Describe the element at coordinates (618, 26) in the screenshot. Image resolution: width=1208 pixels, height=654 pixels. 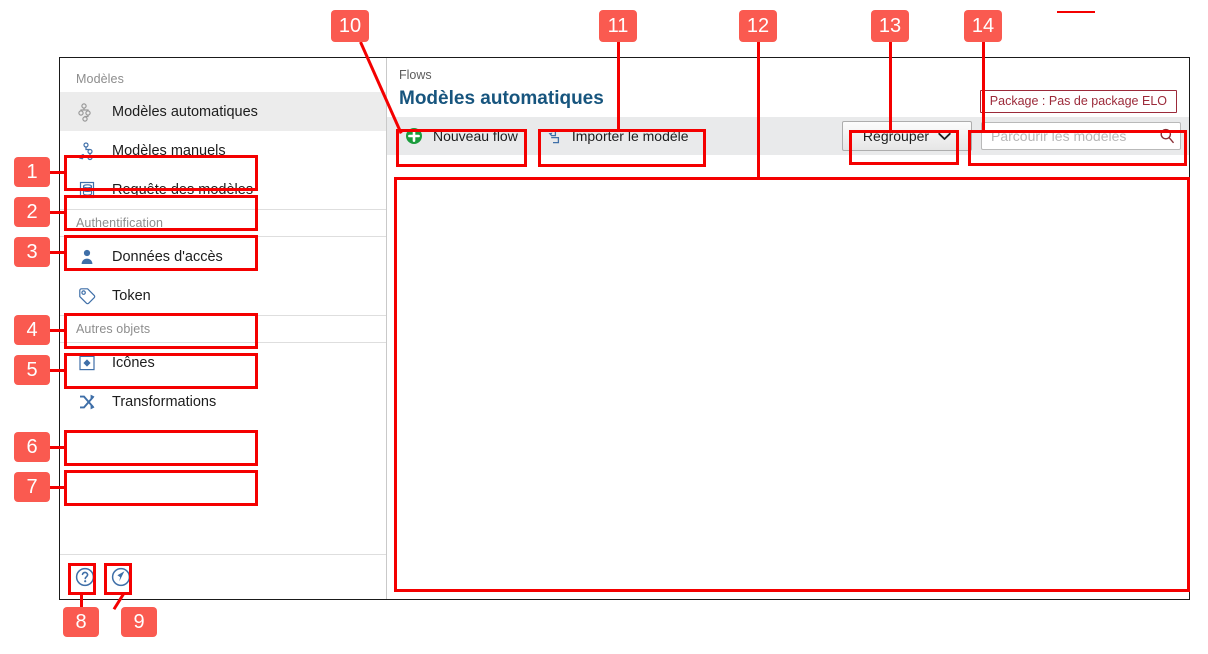
I see `callout-badge-11: 11` at that location.